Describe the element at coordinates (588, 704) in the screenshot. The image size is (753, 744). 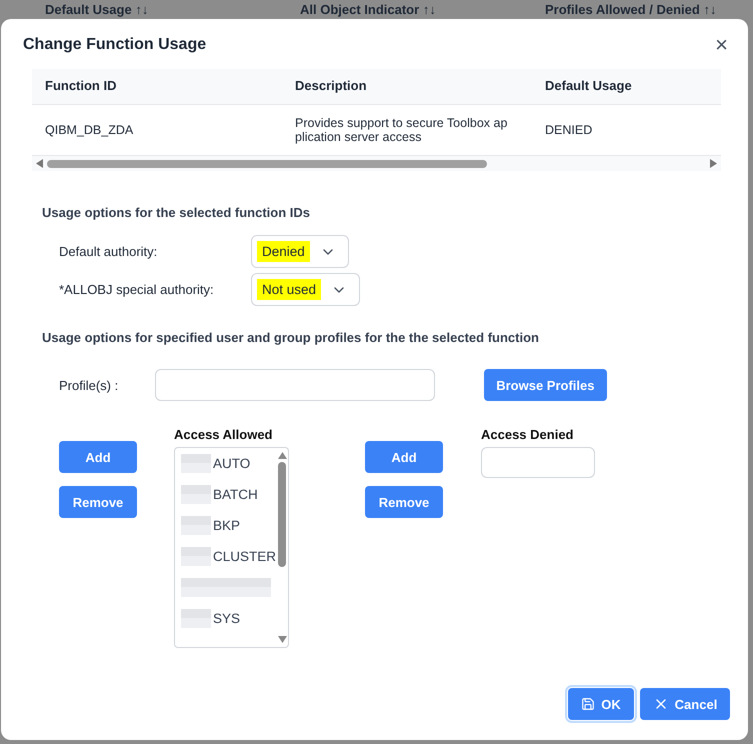
I see `save-icon` at that location.